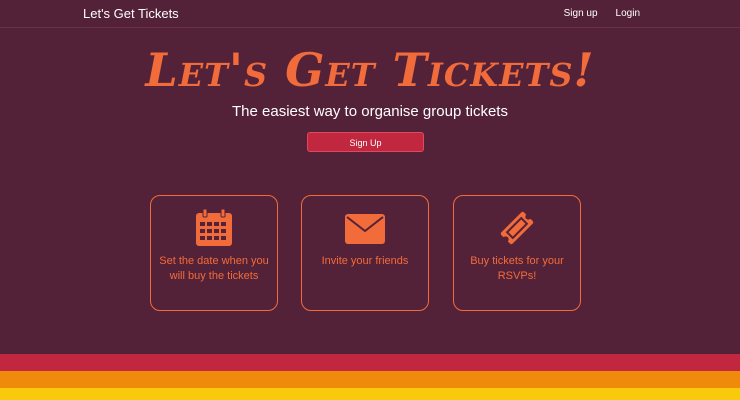 This screenshot has width=740, height=400. What do you see at coordinates (370, 362) in the screenshot?
I see `footer-stripe-red` at bounding box center [370, 362].